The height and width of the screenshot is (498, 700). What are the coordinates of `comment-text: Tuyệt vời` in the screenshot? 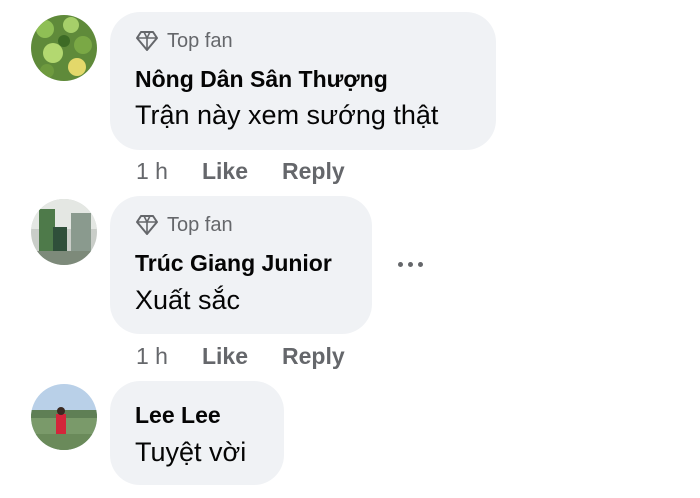 It's located at (191, 452).